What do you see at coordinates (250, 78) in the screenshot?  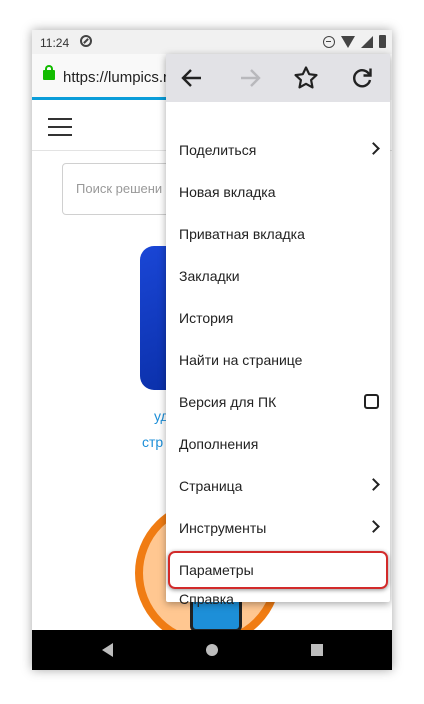 I see `forward-arrow-icon` at bounding box center [250, 78].